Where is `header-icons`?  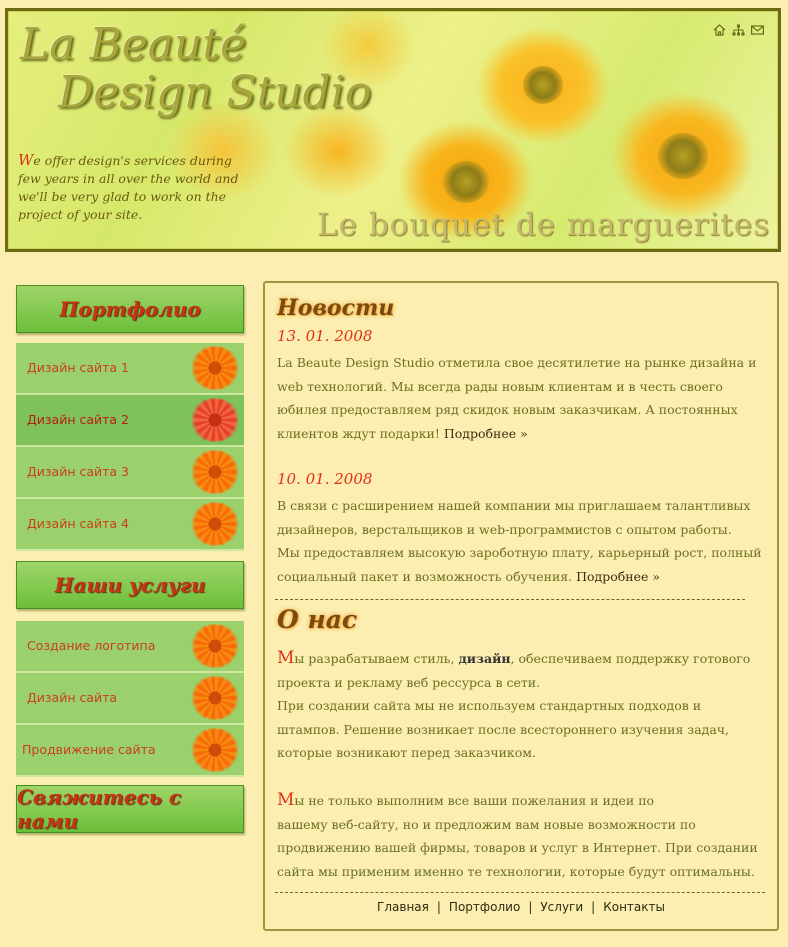
header-icons is located at coordinates (739, 28).